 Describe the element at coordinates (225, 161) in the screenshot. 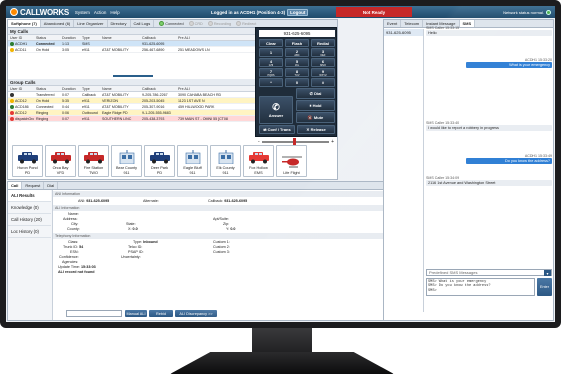

I see `unit-button: Elk County 911` at that location.